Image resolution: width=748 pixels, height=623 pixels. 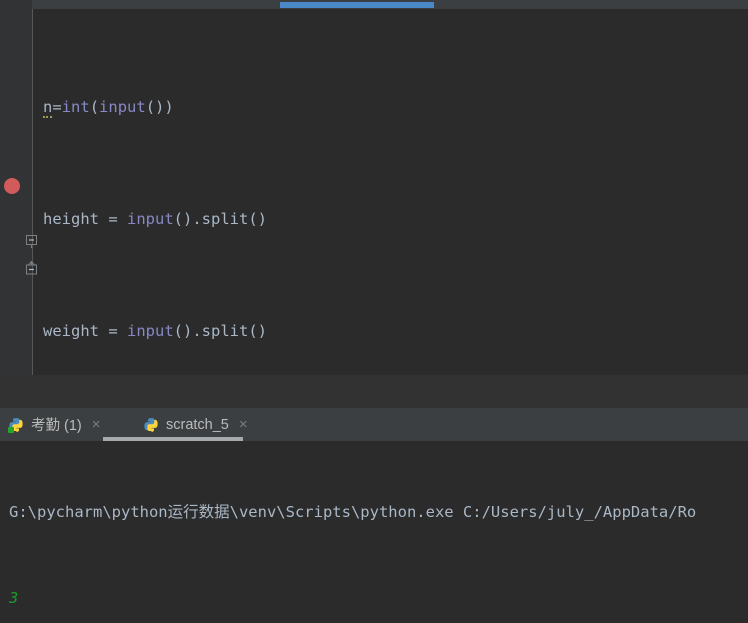 I want to click on tab-label: scratch_5, so click(x=197, y=424).